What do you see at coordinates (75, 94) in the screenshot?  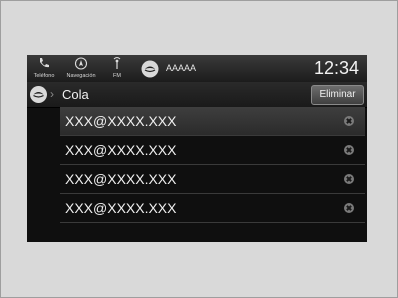 I see `page-title: Cola` at bounding box center [75, 94].